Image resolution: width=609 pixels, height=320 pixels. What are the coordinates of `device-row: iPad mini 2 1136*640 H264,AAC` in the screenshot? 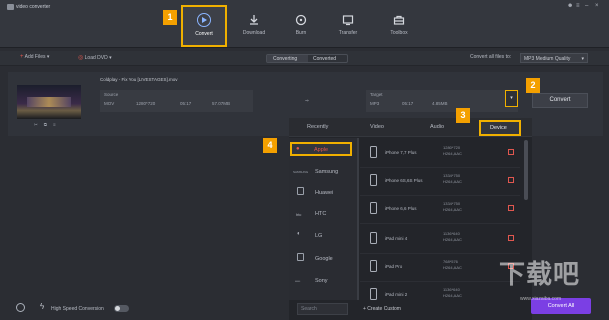 It's located at (440, 291).